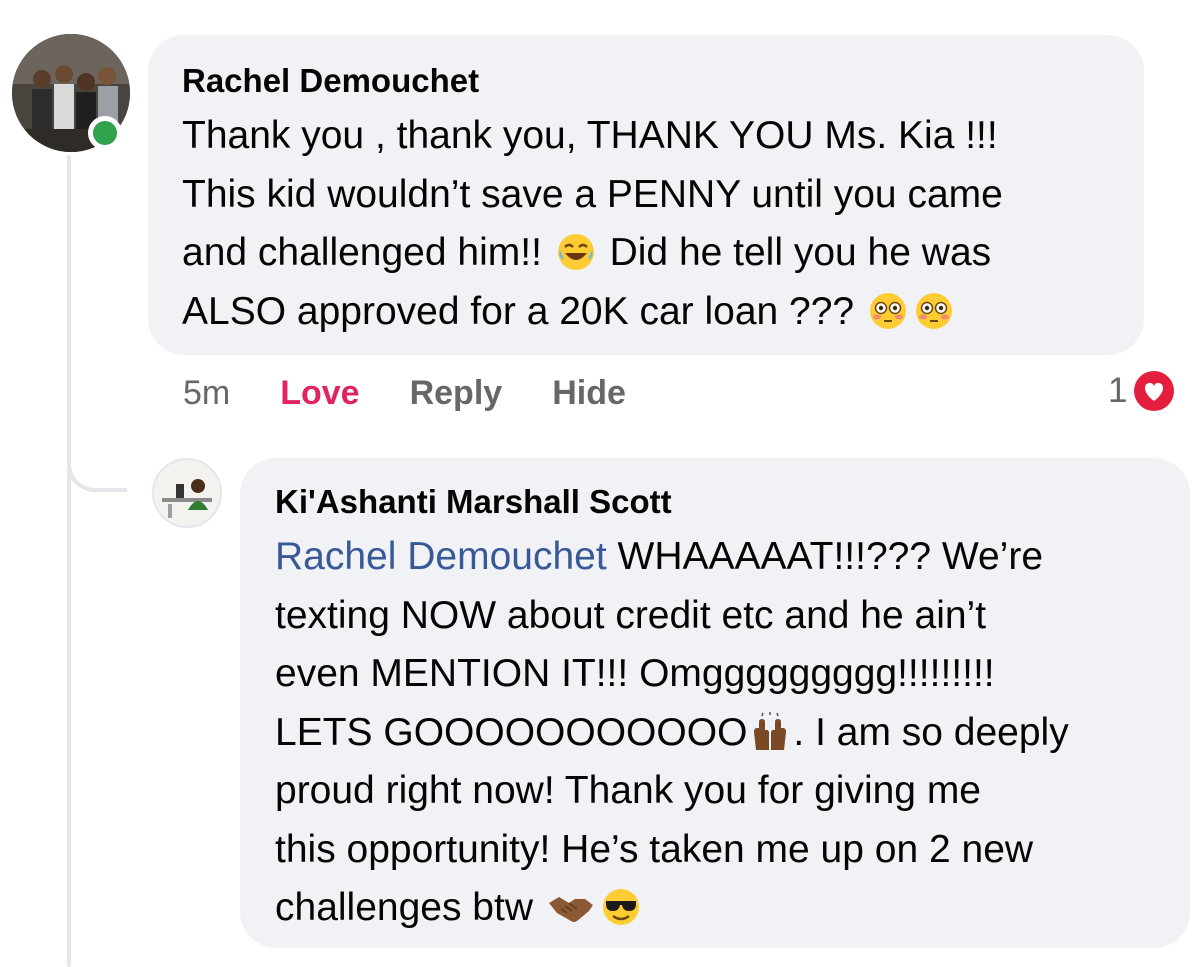  What do you see at coordinates (628, 790) in the screenshot?
I see `reply-line-5: proud right now! Thank you for giving me` at bounding box center [628, 790].